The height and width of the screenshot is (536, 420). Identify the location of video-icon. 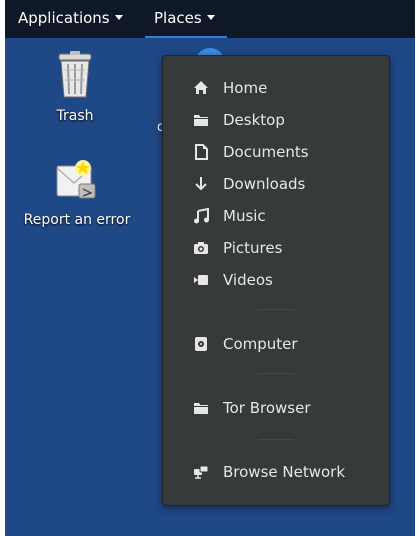
(201, 280).